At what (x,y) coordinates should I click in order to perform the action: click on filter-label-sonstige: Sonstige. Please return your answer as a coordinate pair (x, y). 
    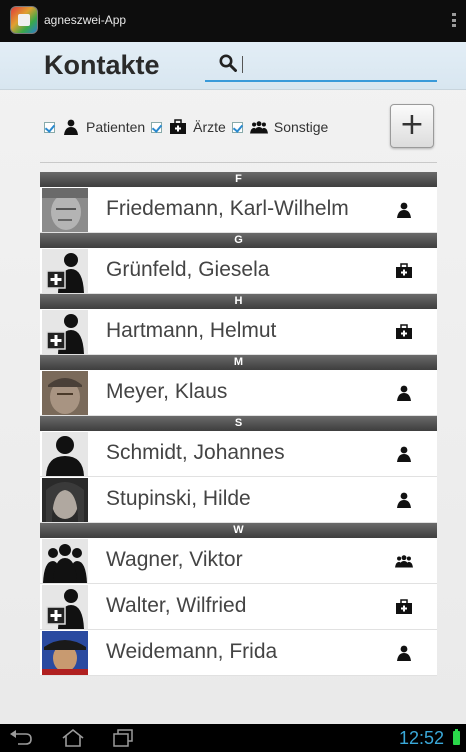
    Looking at the image, I should click on (301, 127).